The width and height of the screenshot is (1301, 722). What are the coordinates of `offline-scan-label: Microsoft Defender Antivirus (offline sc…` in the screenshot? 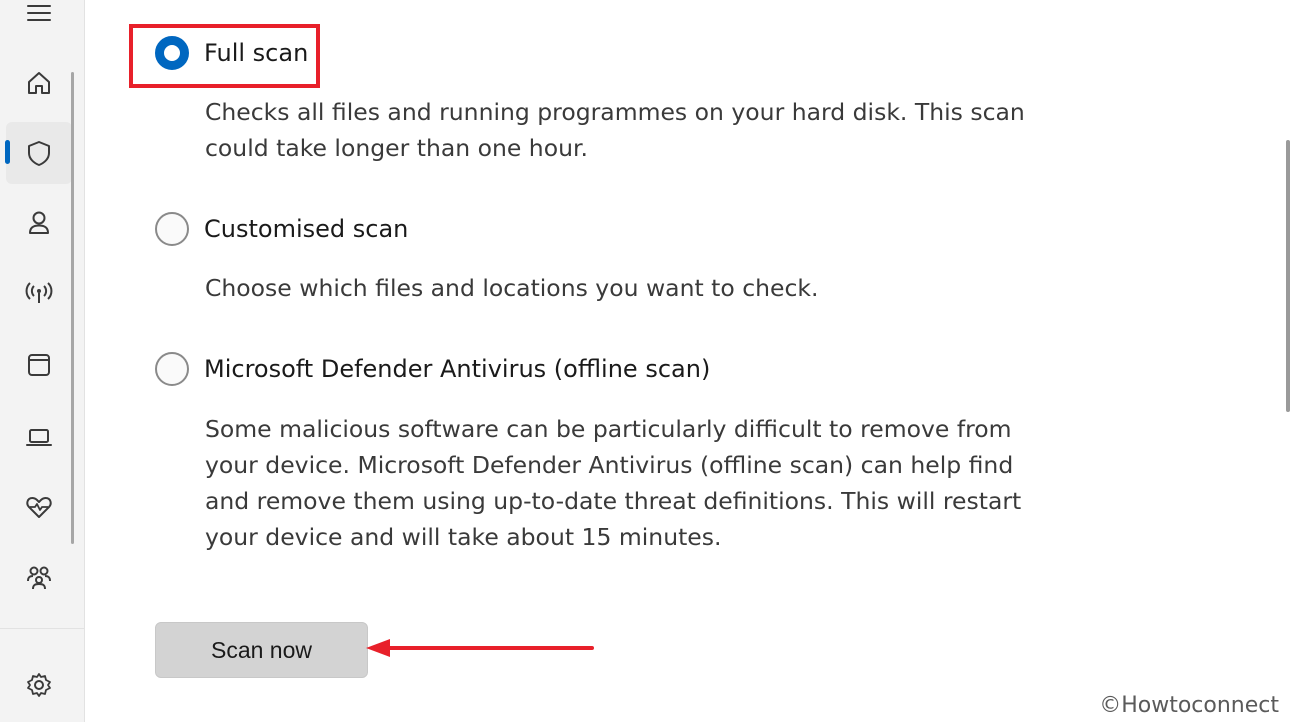 It's located at (457, 369).